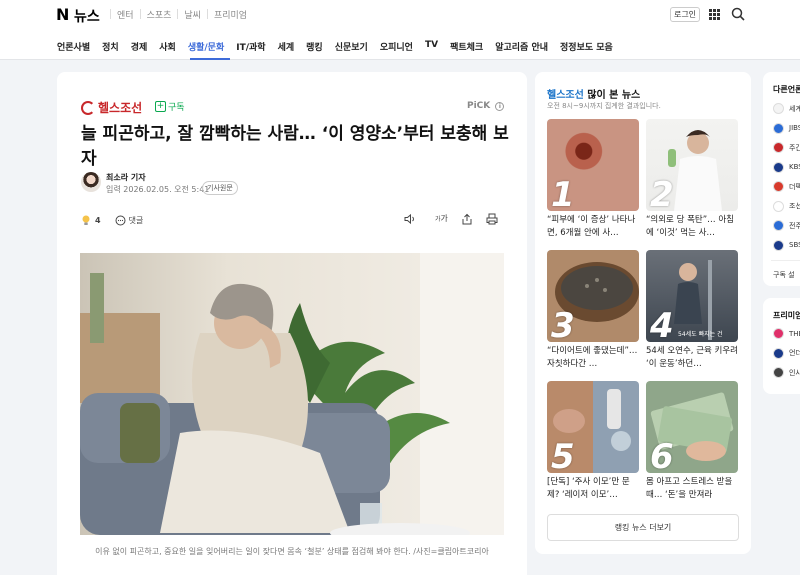 This screenshot has height=575, width=800. I want to click on press-item: KBS, so click(786, 167).